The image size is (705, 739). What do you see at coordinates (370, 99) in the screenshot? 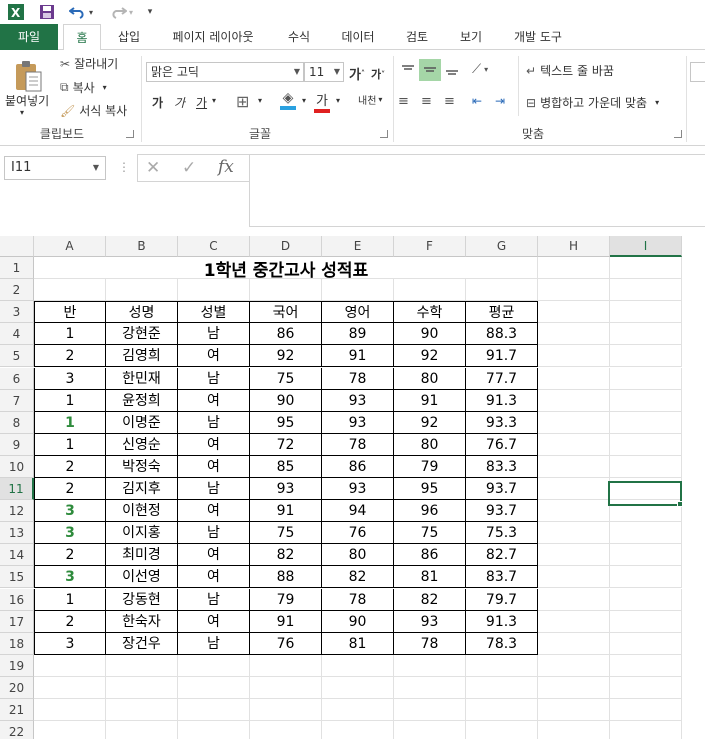
I see `phonetic-button: 내천 ▾` at bounding box center [370, 99].